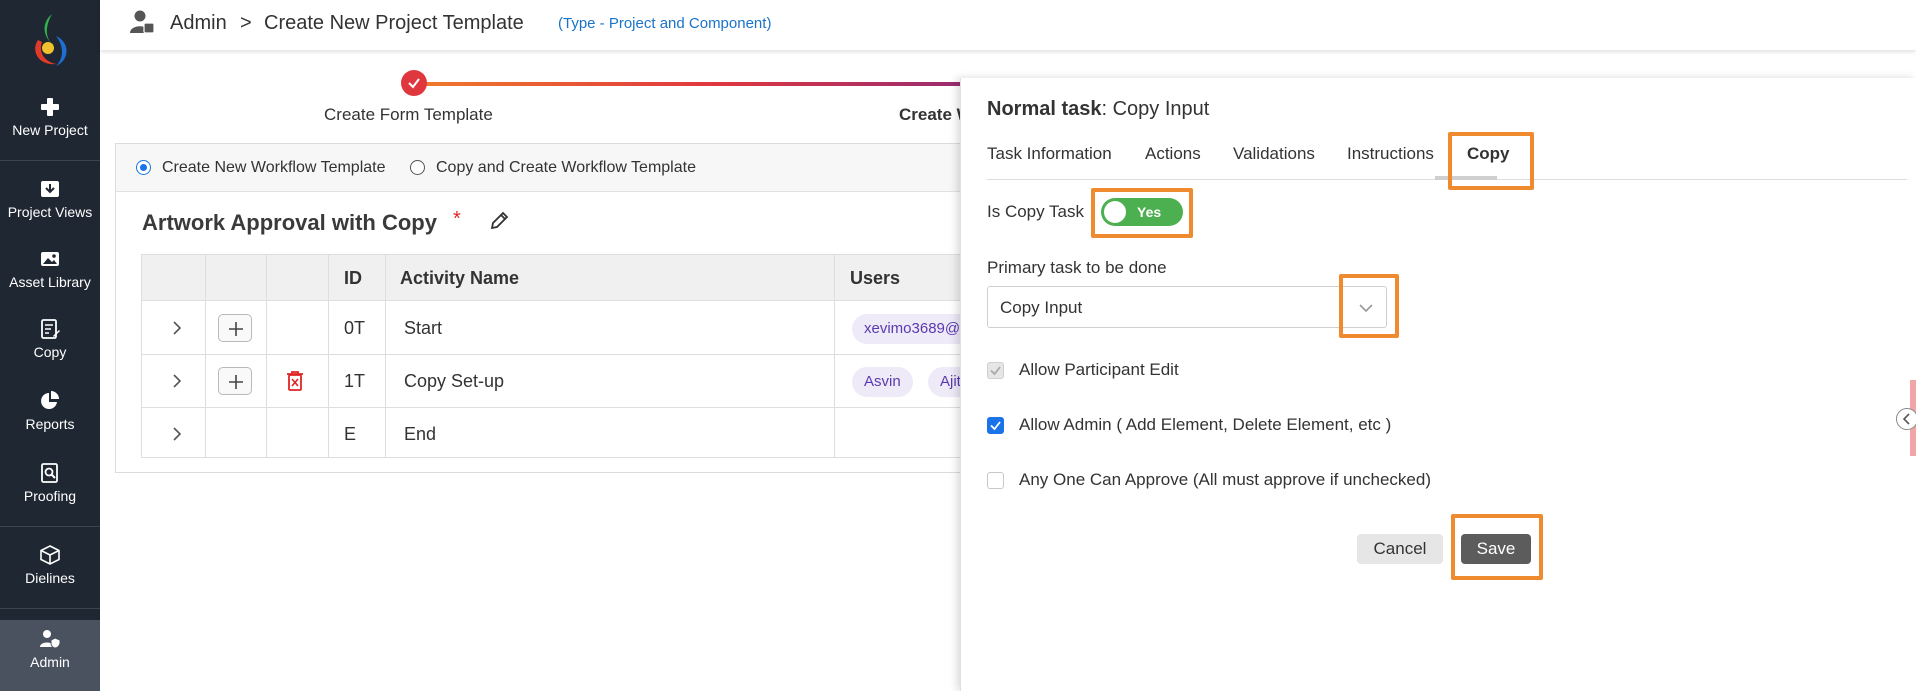 Image resolution: width=1916 pixels, height=691 pixels. What do you see at coordinates (394, 23) in the screenshot?
I see `page-title: Create New Project Template` at bounding box center [394, 23].